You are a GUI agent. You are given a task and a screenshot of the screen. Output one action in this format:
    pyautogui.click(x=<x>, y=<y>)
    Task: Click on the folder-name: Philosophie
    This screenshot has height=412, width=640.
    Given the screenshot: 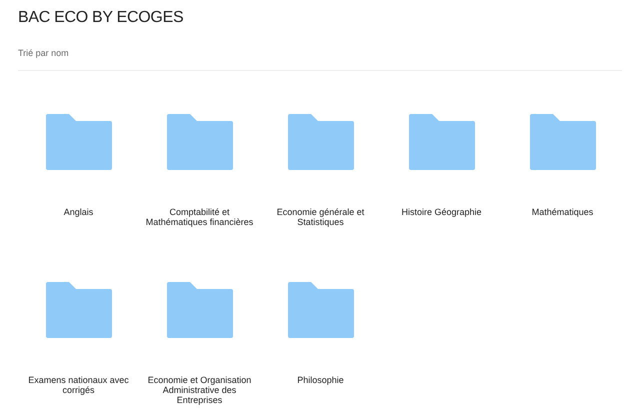 What is the action you would take?
    pyautogui.click(x=320, y=380)
    